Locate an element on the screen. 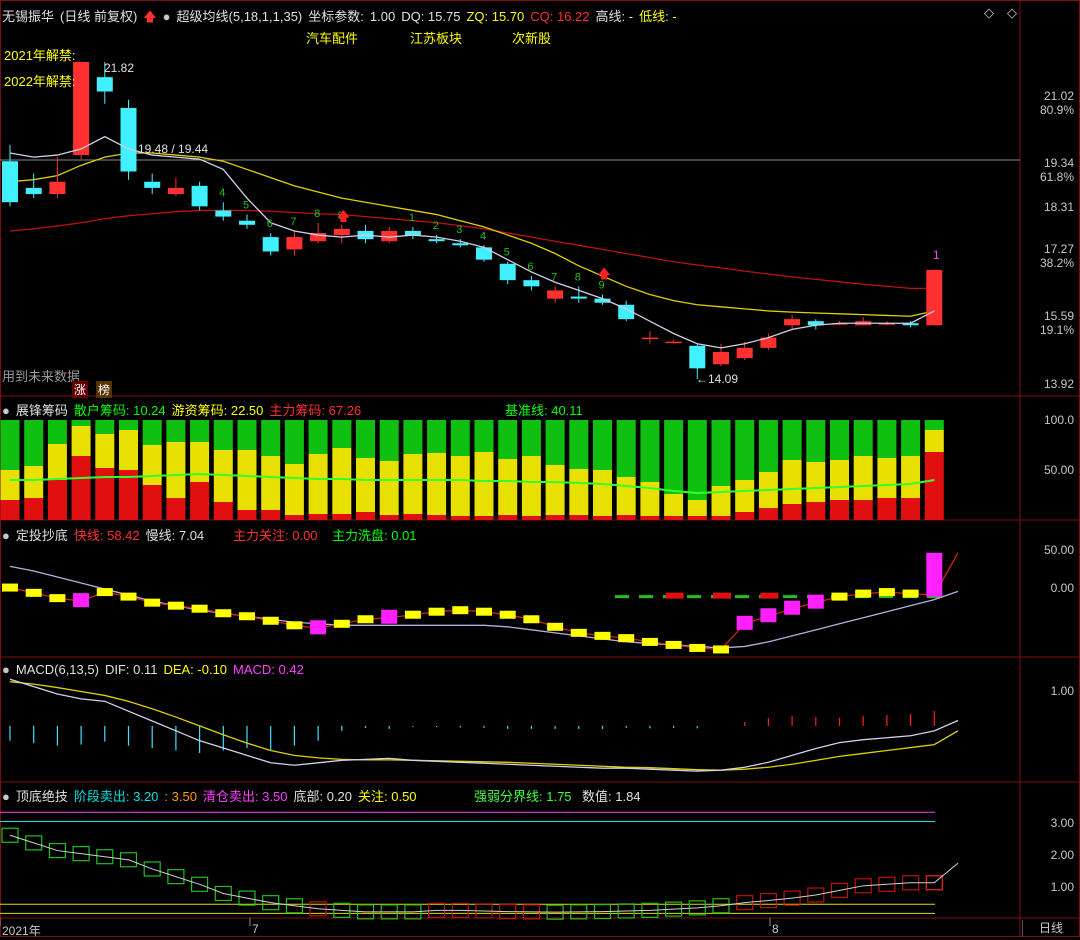 Image resolution: width=1080 pixels, height=940 pixels. dif-value: DIF: 0.11 is located at coordinates (131, 669).